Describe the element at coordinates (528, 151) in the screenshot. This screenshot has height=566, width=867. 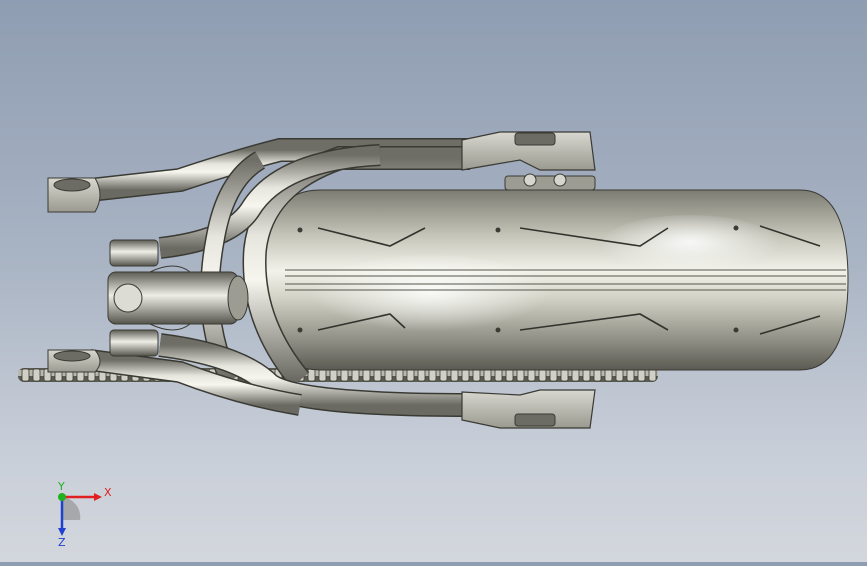
I see `axle-block-upper` at that location.